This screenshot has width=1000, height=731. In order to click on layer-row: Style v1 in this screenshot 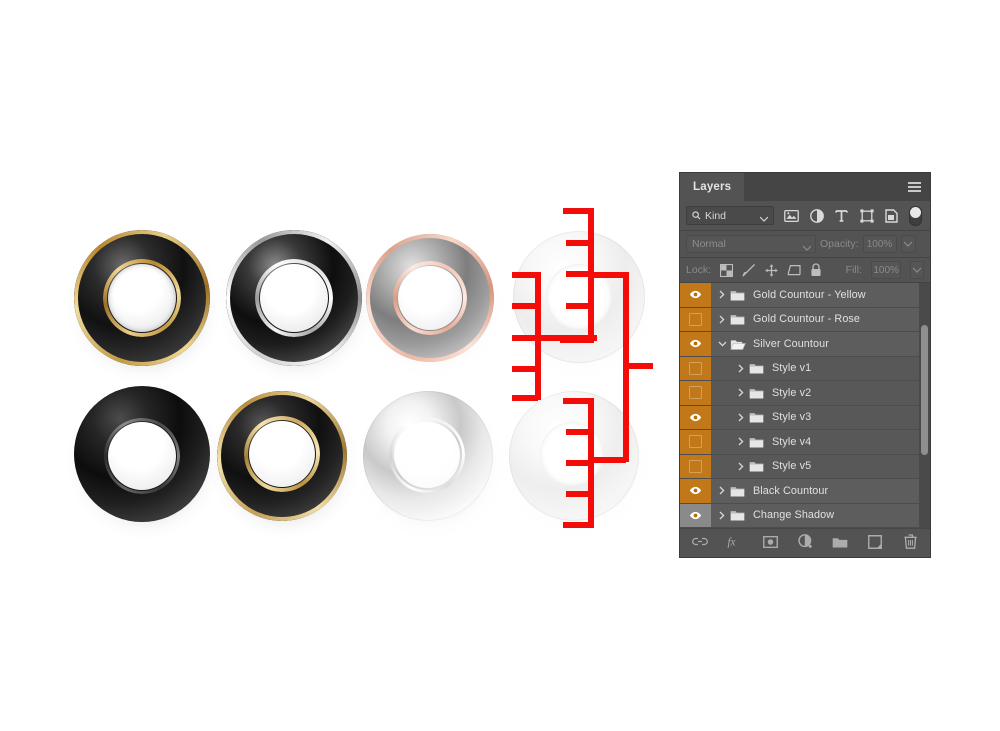, I will do `click(805, 368)`.